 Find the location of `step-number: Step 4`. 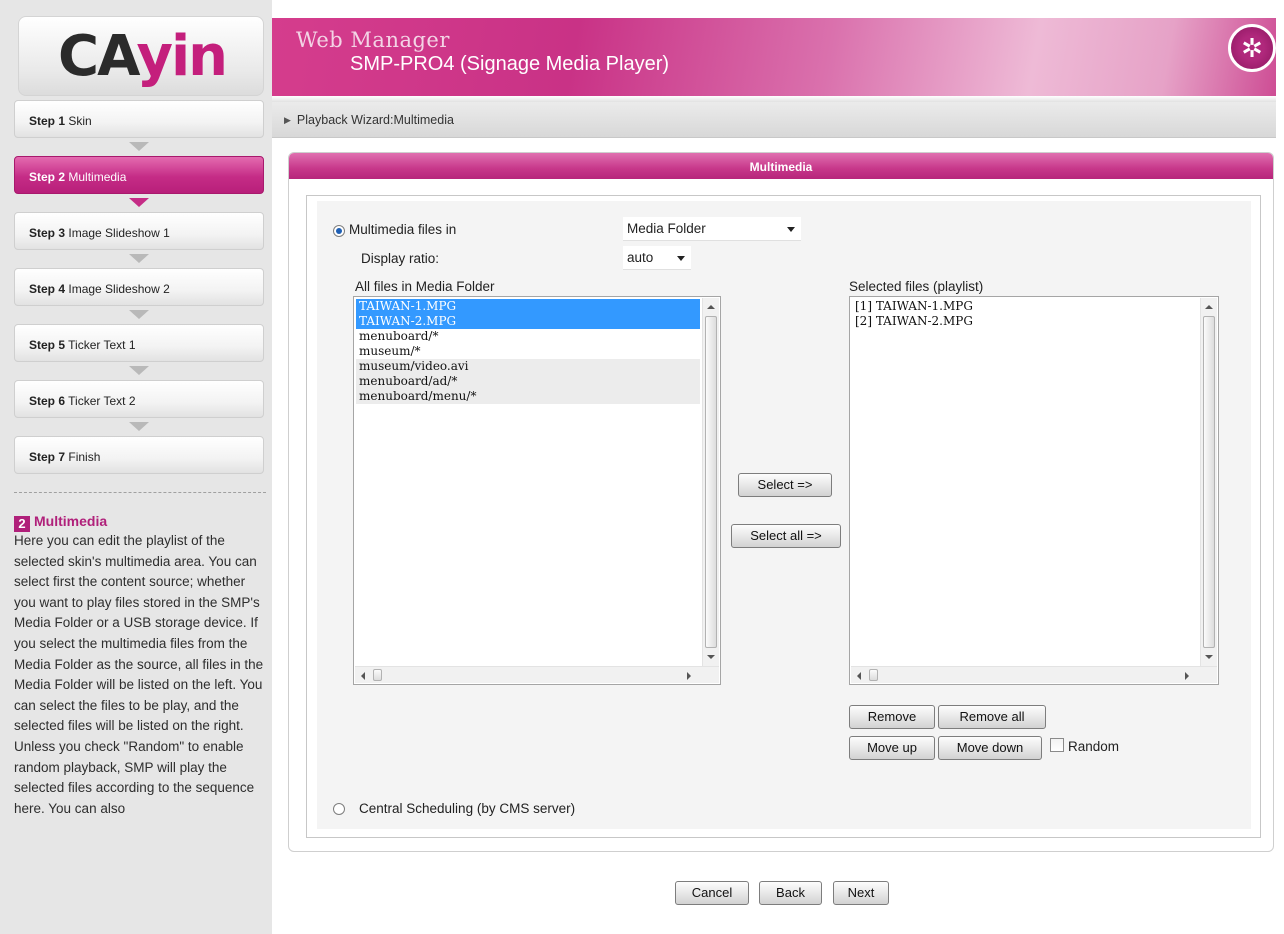

step-number: Step 4 is located at coordinates (47, 289).